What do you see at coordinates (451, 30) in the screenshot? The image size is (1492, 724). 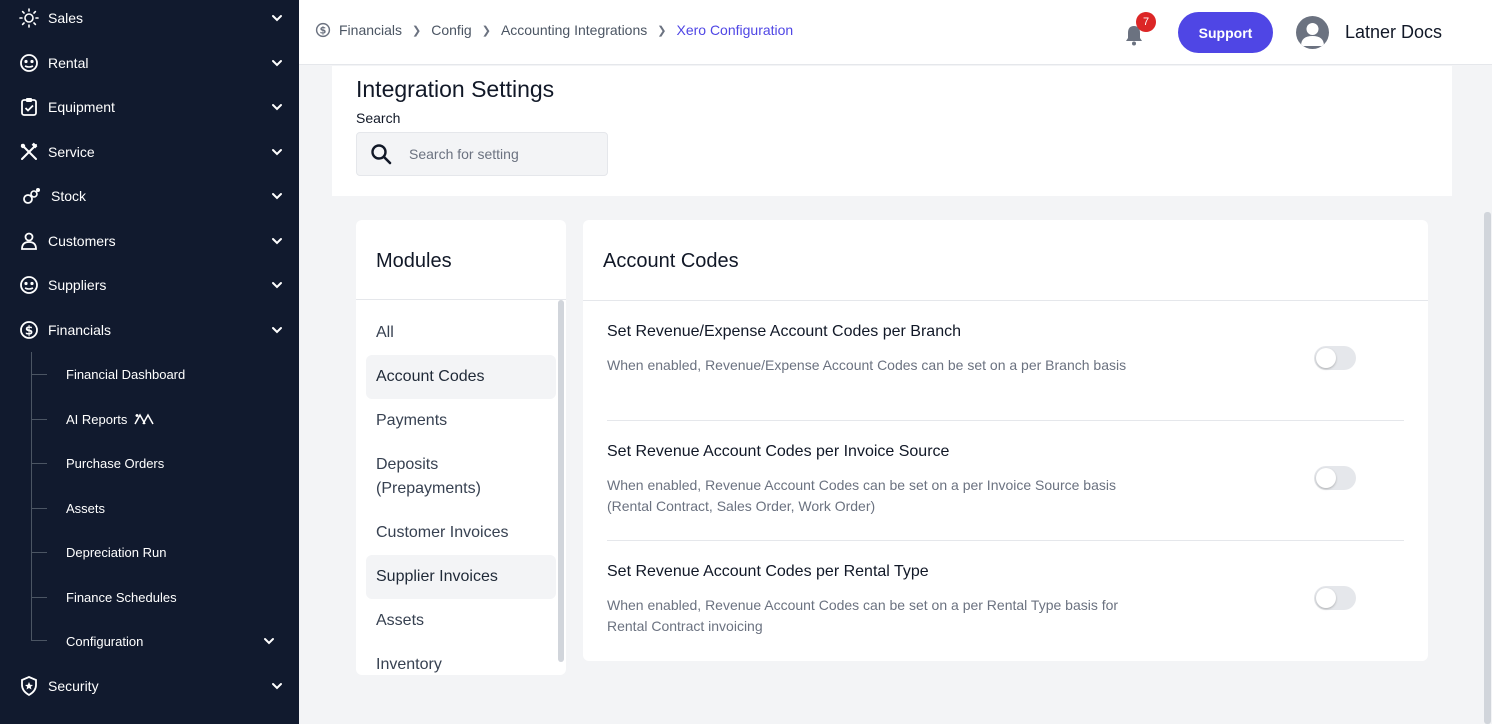 I see `breadcrumb-config: Config` at bounding box center [451, 30].